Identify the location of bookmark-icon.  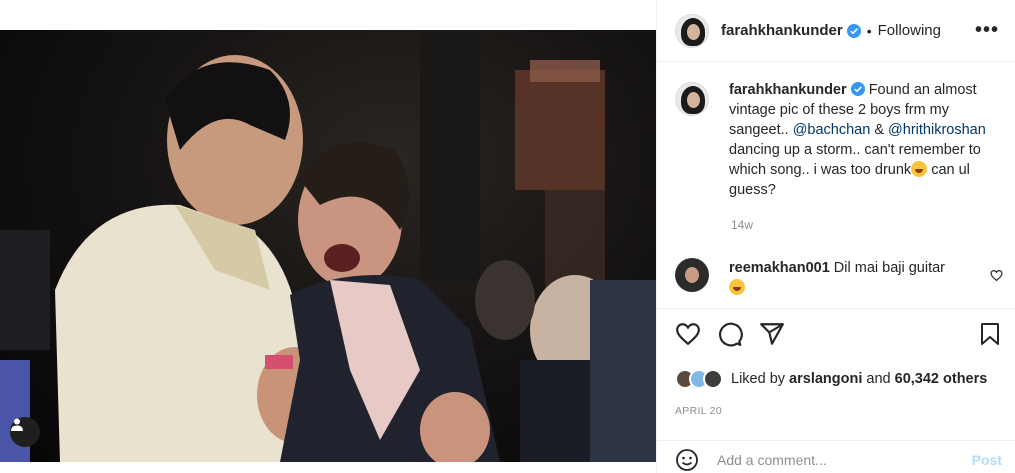
(990, 334).